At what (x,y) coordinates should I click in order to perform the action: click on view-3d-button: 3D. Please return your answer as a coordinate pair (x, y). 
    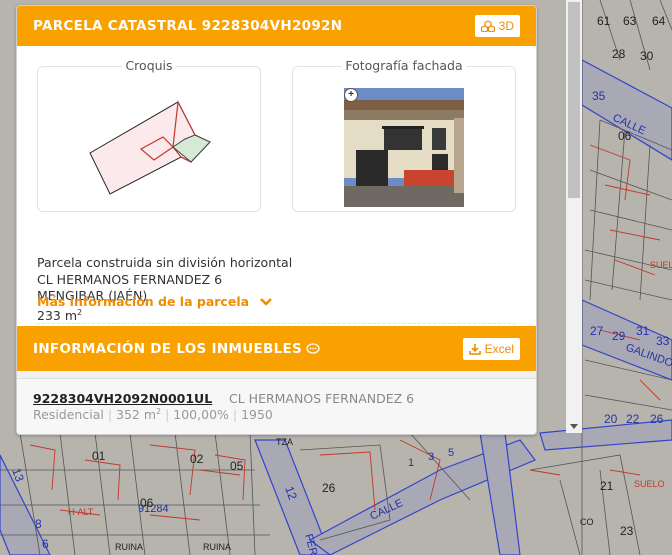
    Looking at the image, I should click on (497, 26).